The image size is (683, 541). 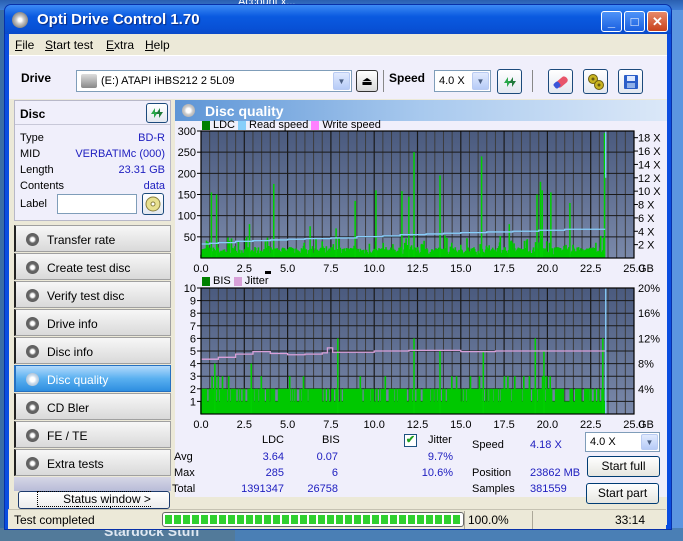 I want to click on settings-button, so click(x=595, y=81).